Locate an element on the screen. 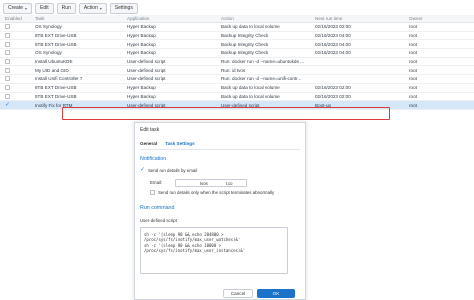 The image size is (474, 300). edit-label: Edit is located at coordinates (44, 8).